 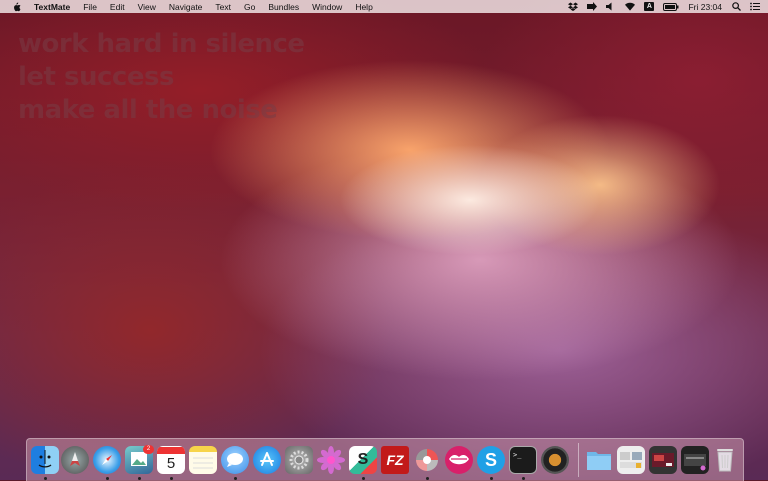 I want to click on calendar-day: 5, so click(x=171, y=463).